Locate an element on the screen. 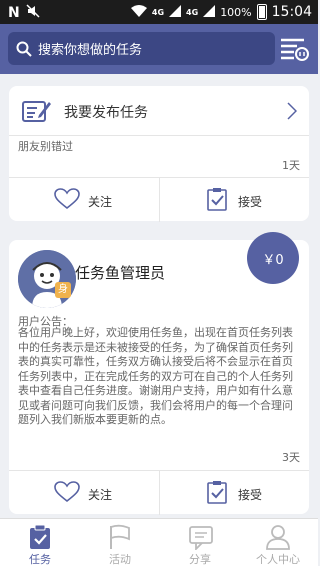  nav-label: 活动 is located at coordinates (120, 559).